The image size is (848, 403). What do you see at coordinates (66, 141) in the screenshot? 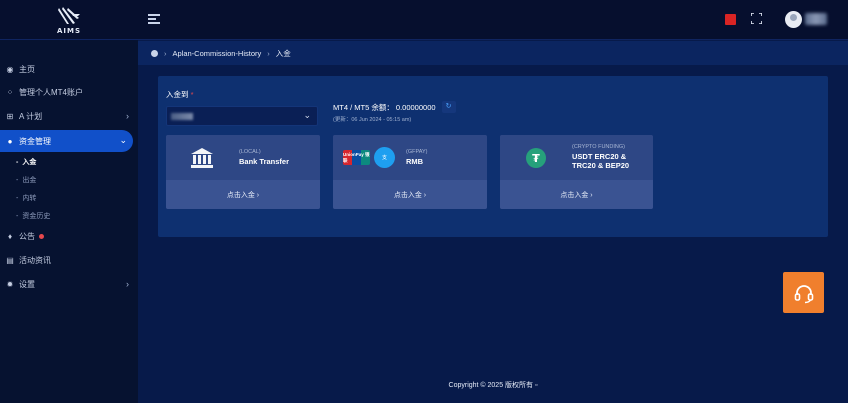
I see `sidebar-item-fund-management: ● 资金管理 ⌄` at bounding box center [66, 141].